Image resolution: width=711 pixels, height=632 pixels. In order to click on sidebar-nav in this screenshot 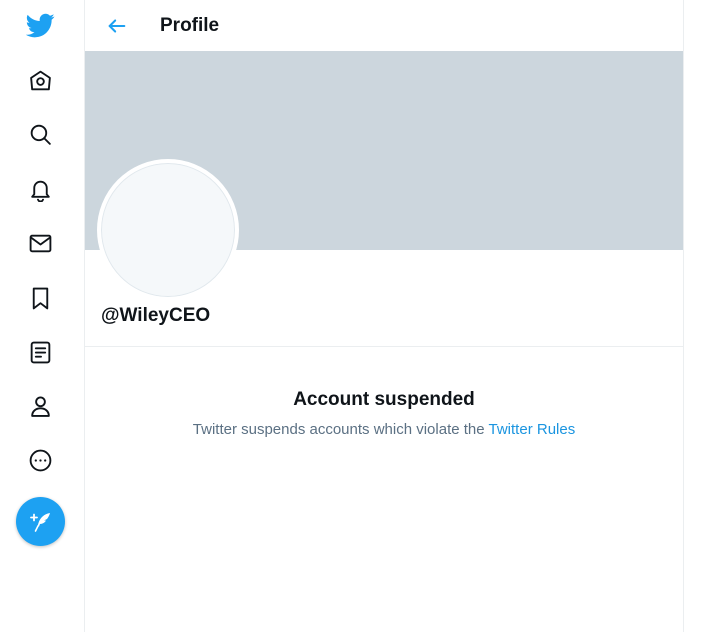, I will do `click(42, 316)`.